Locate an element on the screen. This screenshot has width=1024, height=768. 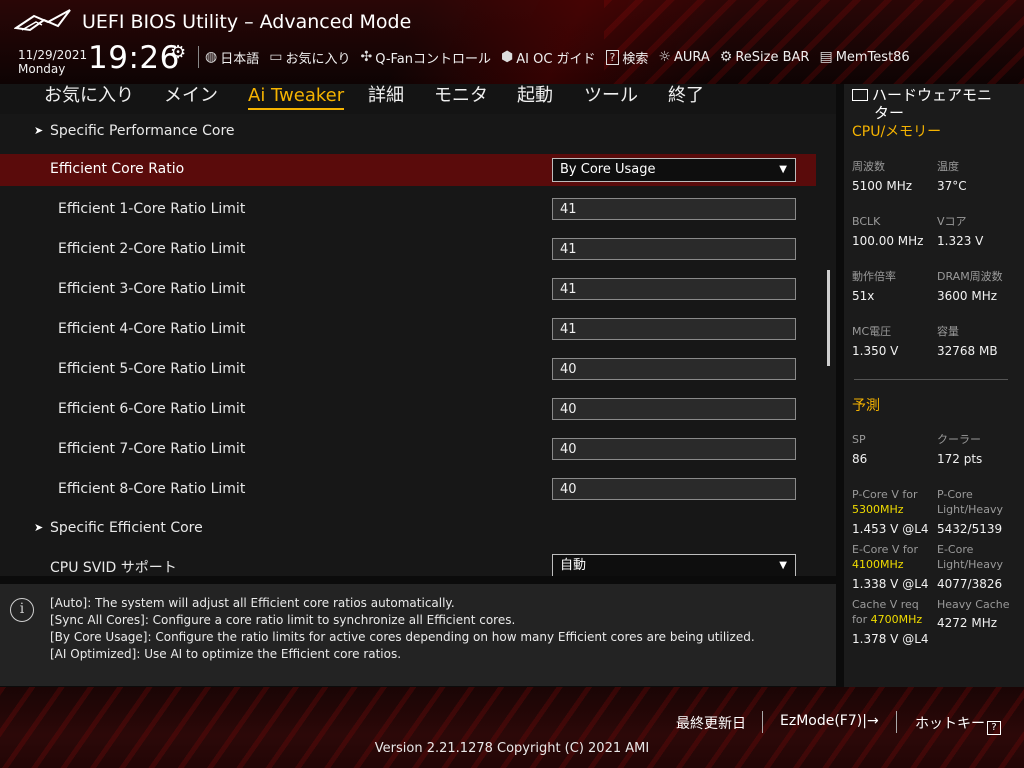
efficient-core-ratio-row: Efficient Core Ratio By Core Usage ▼ is located at coordinates (408, 170).